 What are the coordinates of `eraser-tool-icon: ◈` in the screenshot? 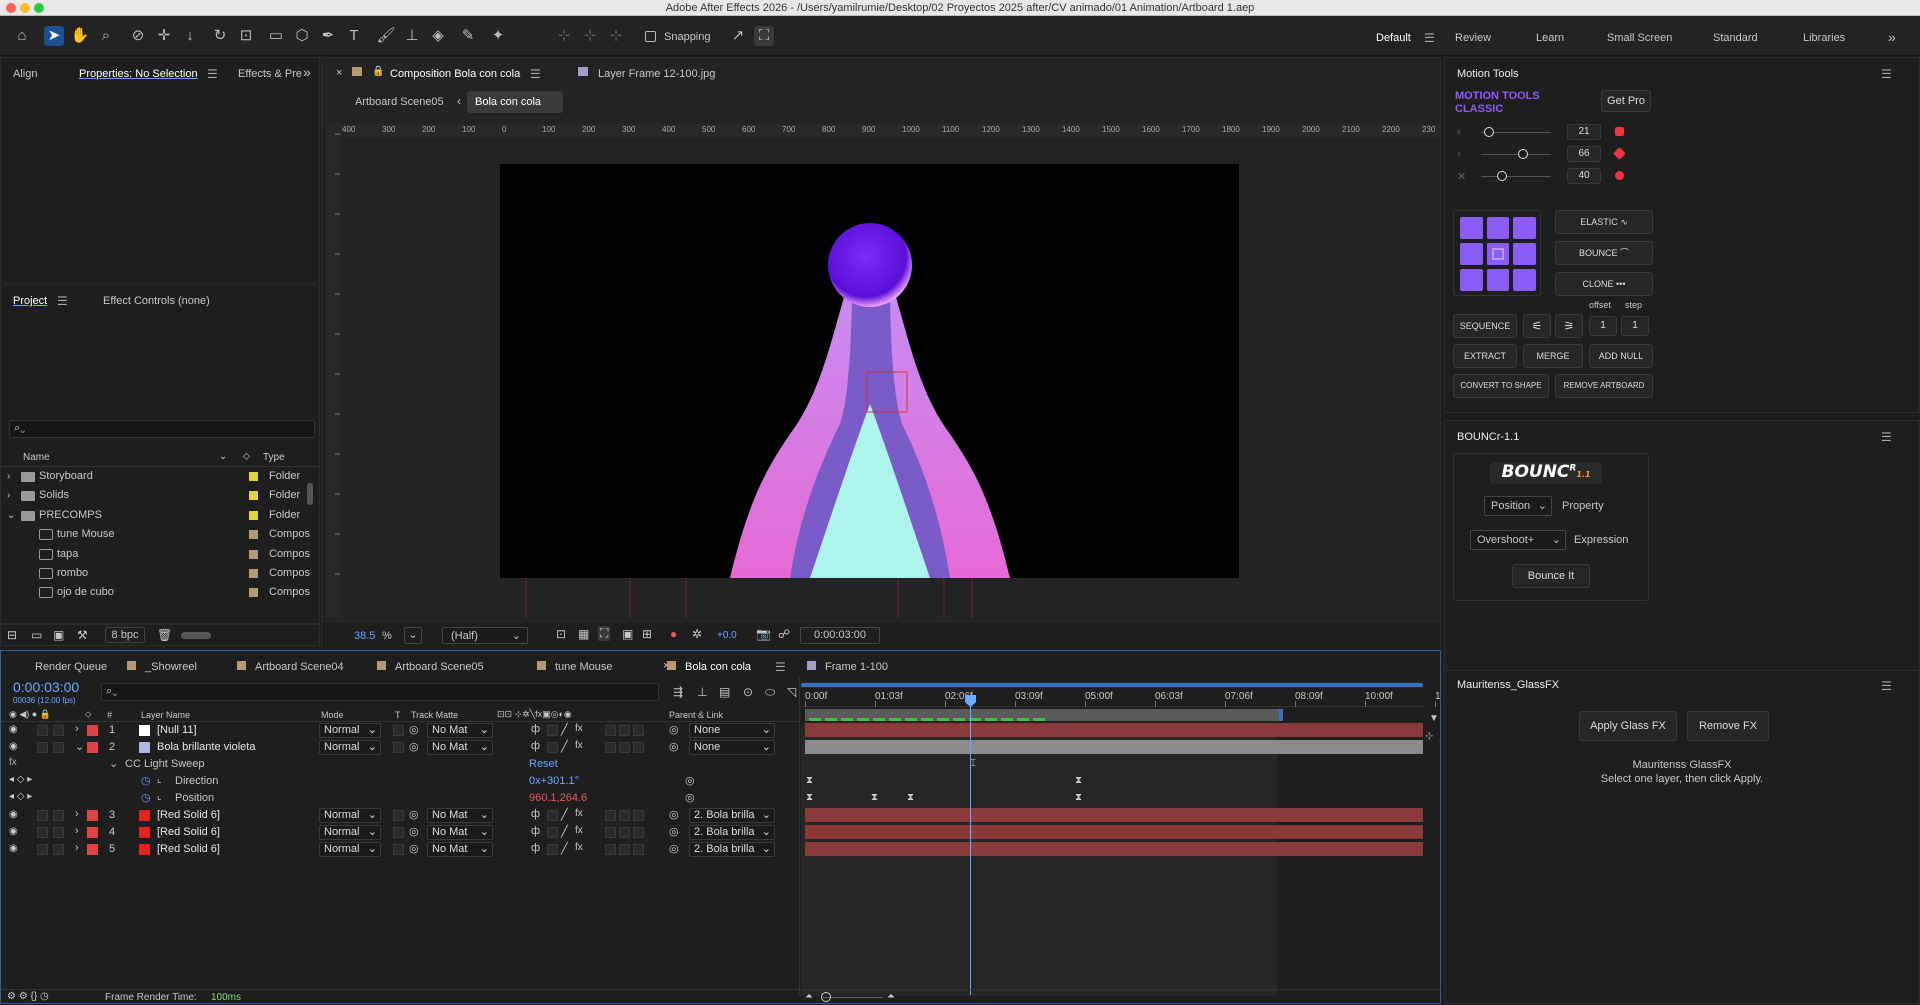 It's located at (438, 36).